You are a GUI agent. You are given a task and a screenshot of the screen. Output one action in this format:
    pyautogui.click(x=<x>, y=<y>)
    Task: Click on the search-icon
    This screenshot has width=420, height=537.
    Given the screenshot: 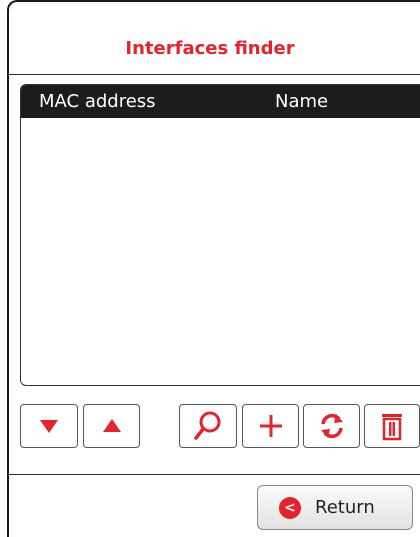 What is the action you would take?
    pyautogui.click(x=207, y=425)
    